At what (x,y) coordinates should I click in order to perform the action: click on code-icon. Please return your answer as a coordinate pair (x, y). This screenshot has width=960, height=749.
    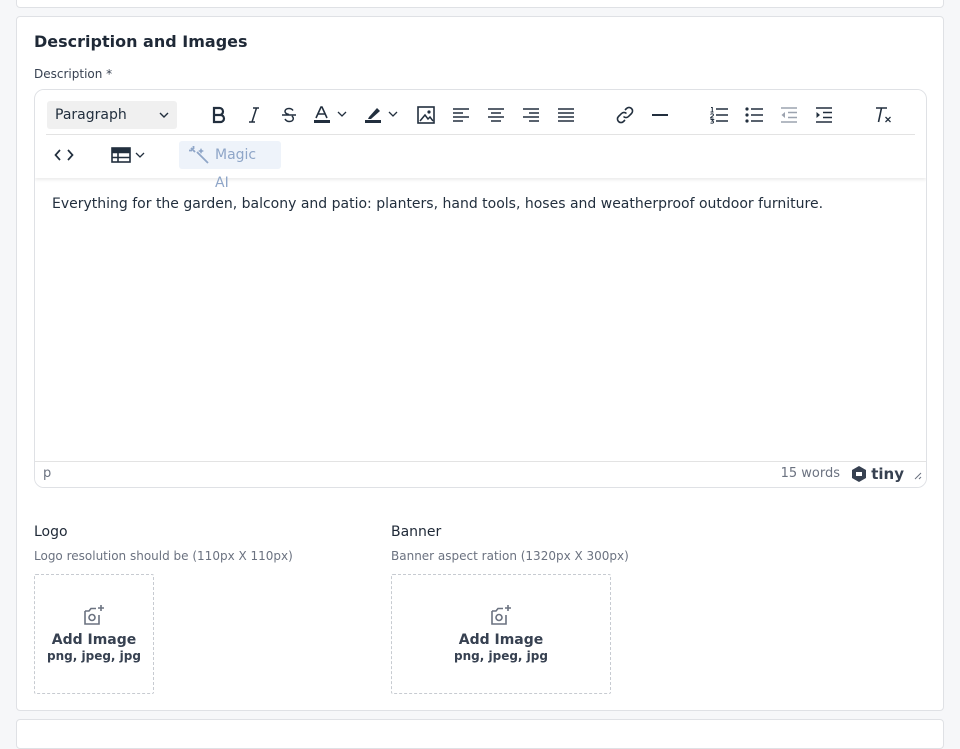
    Looking at the image, I should click on (64, 155).